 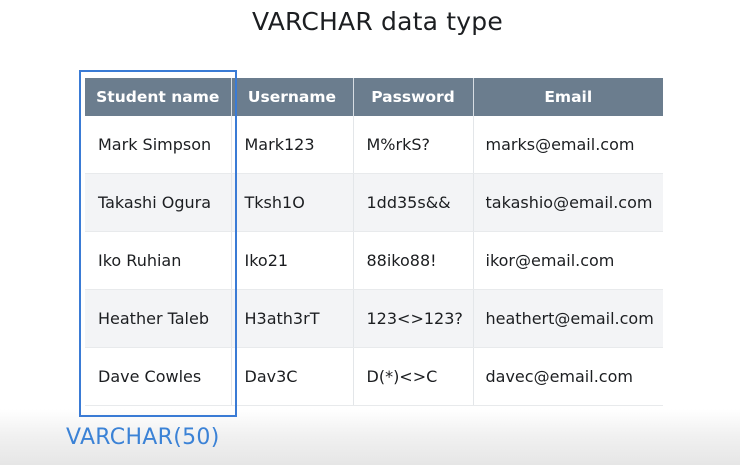 I want to click on column-header-student-name: Student name, so click(x=158, y=97).